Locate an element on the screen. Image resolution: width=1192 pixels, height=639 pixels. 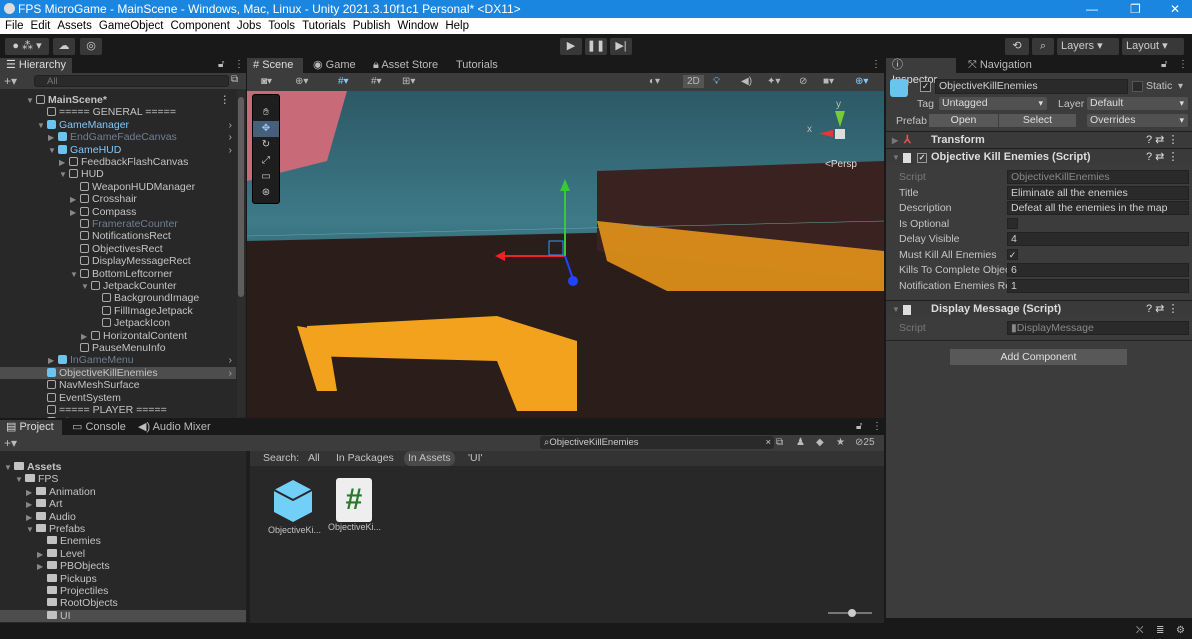
hierarchy-item: FillImageJetpack is located at coordinates (118, 311).